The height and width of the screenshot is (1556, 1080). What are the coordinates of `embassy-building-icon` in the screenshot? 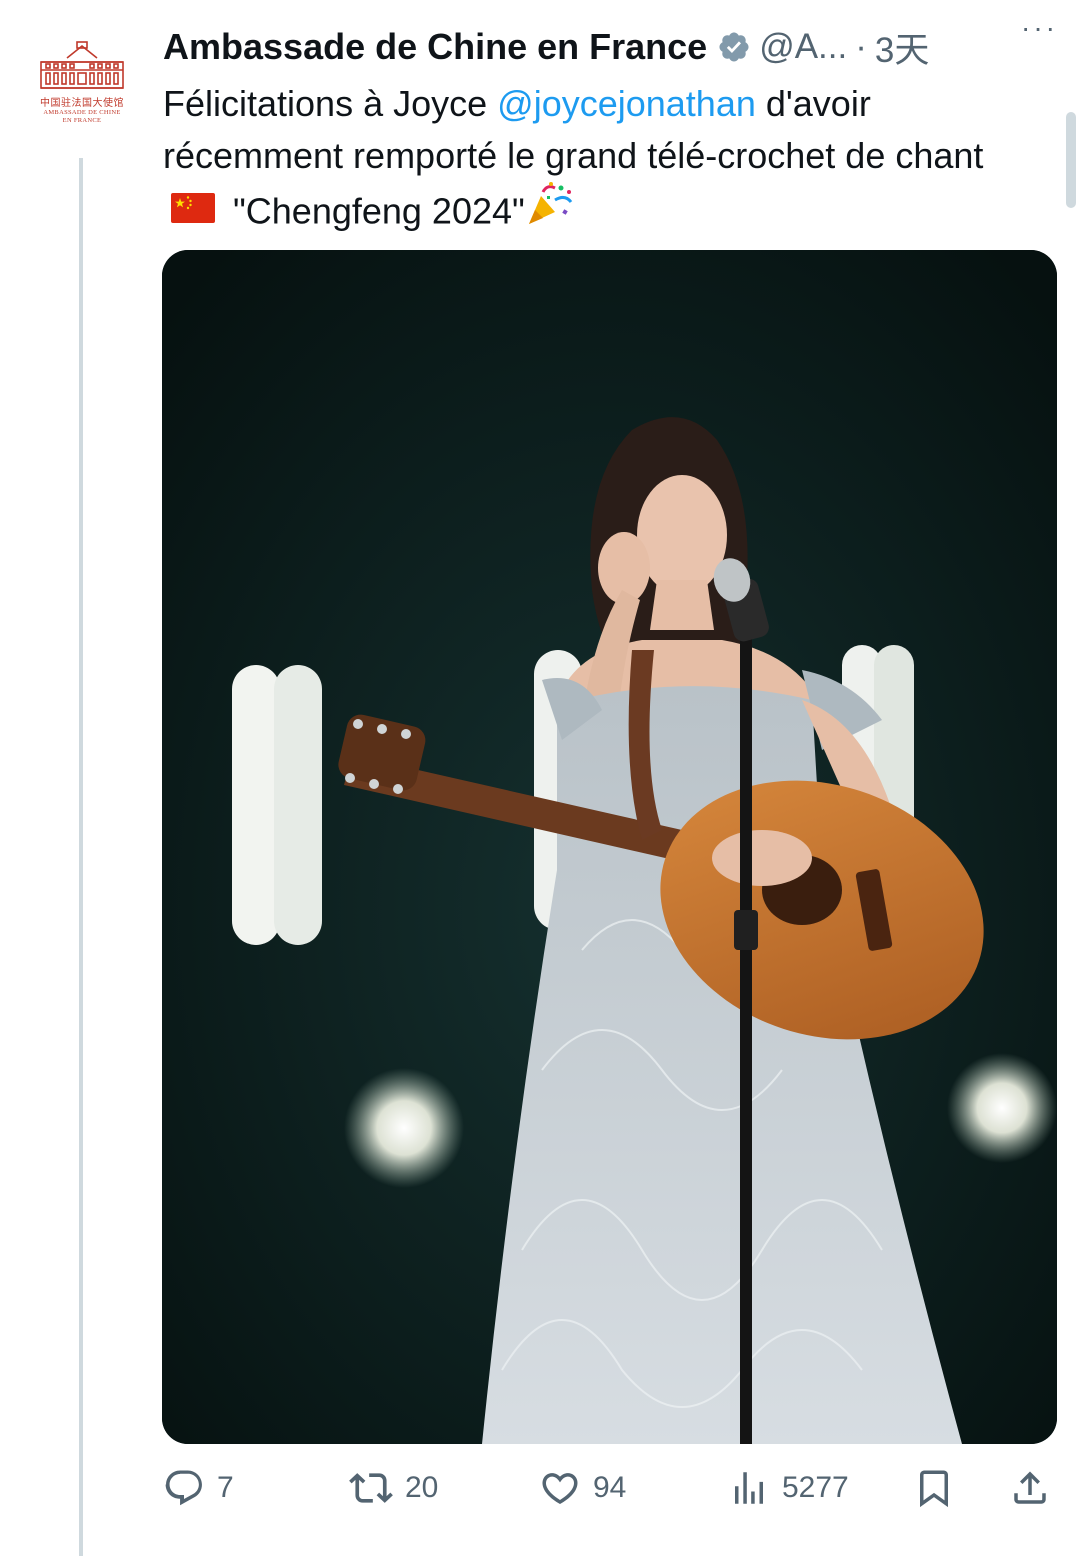 It's located at (82, 65).